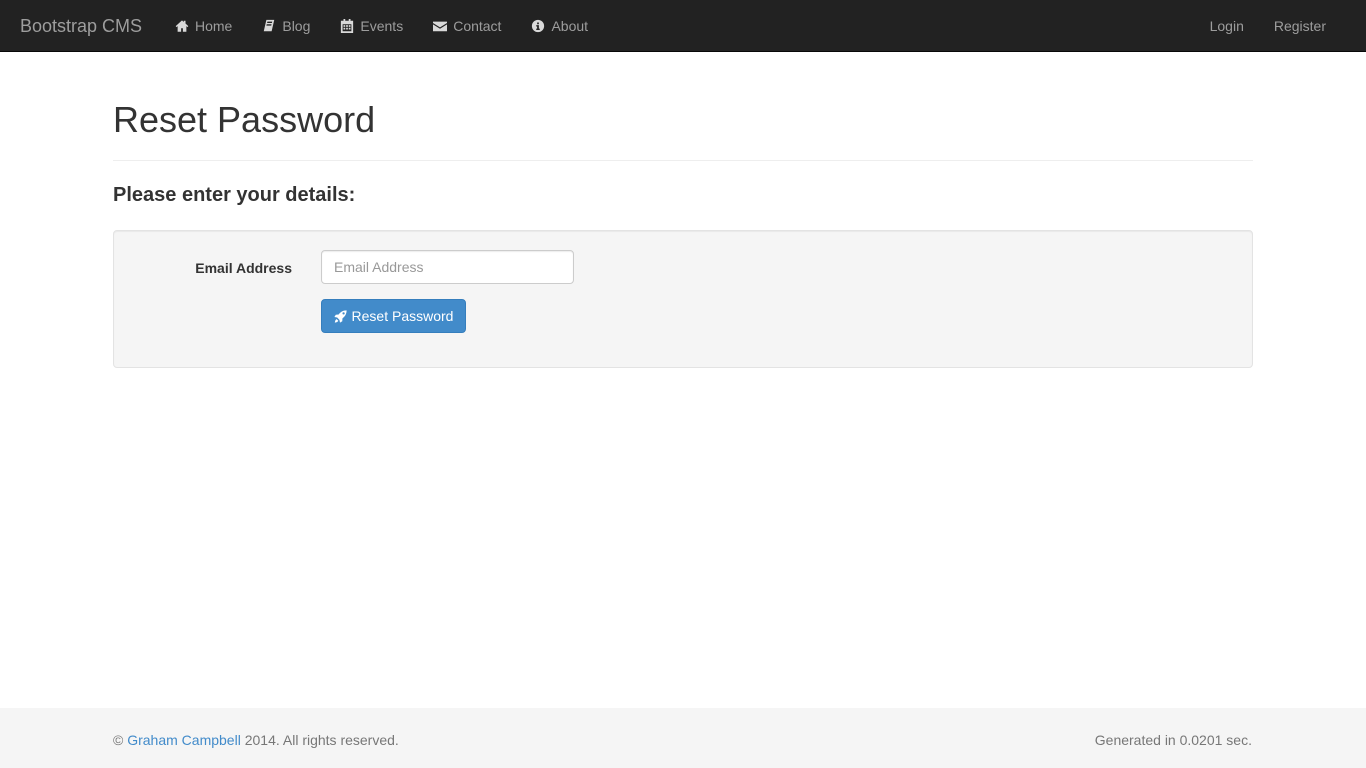  I want to click on nav-item-events: Events, so click(371, 26).